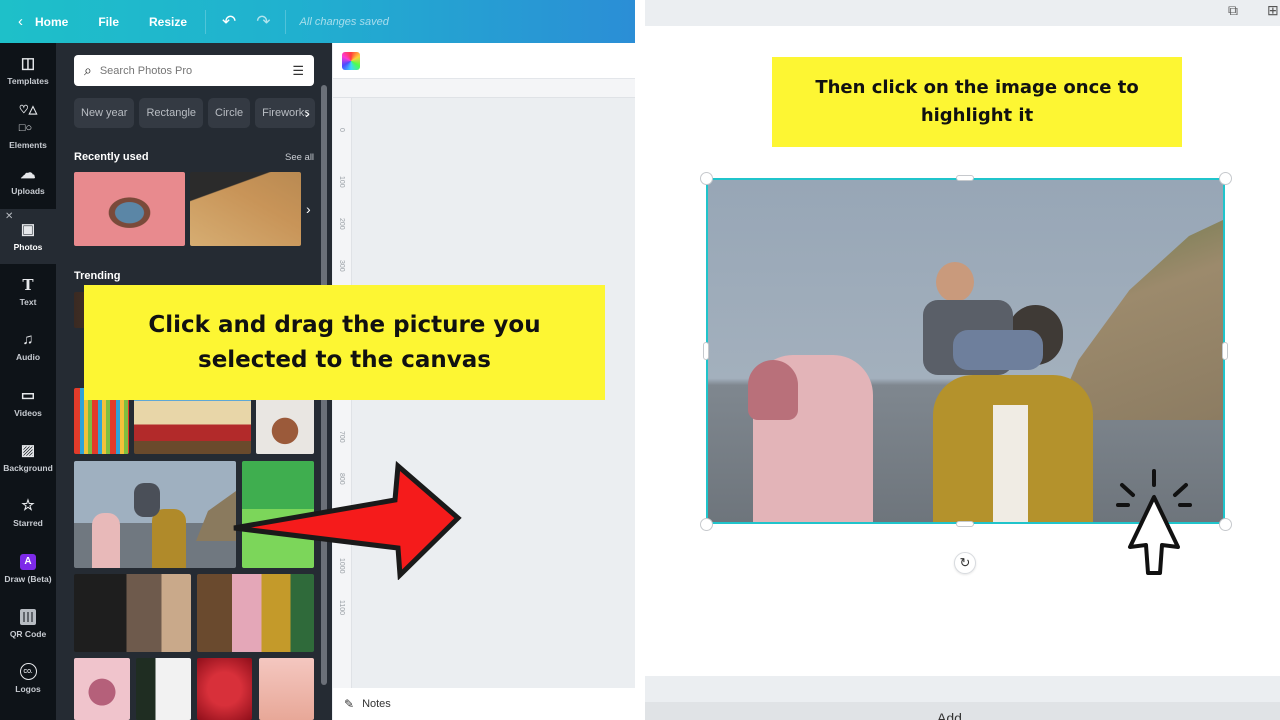 This screenshot has height=720, width=1280. What do you see at coordinates (341, 182) in the screenshot?
I see `ruler-tick: 100` at bounding box center [341, 182].